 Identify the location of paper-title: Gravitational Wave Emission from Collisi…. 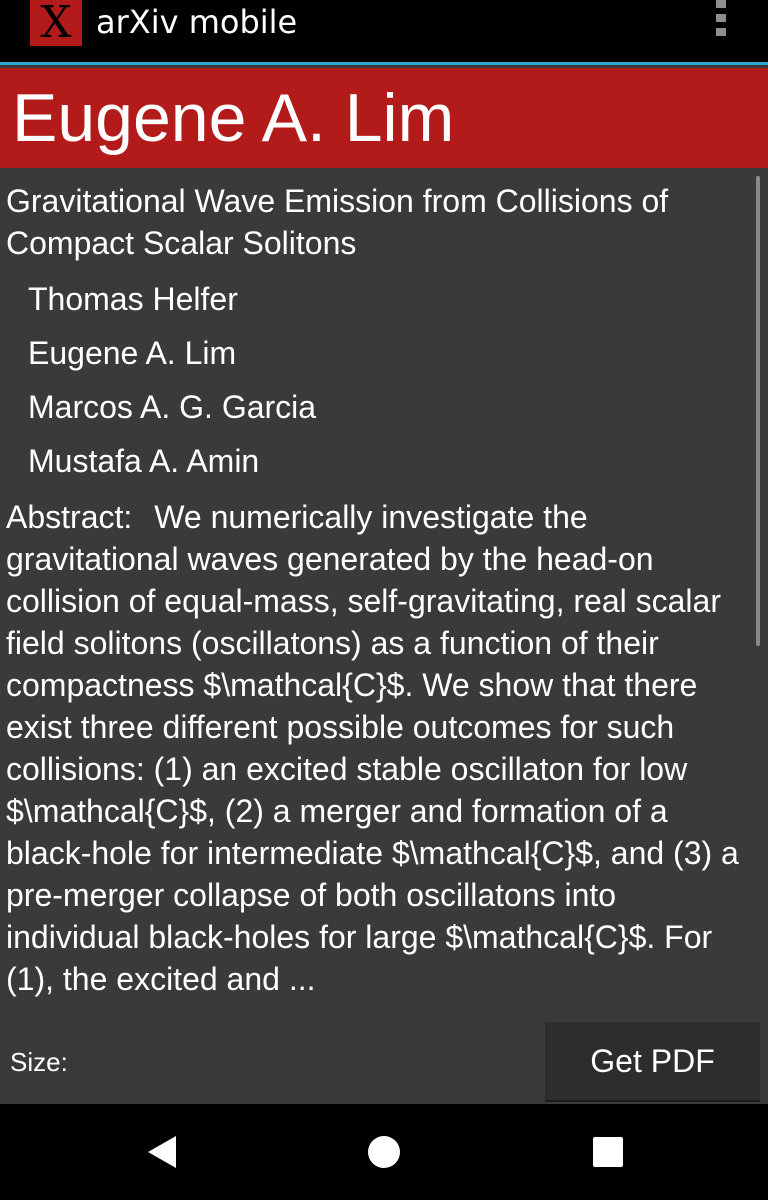
(337, 222).